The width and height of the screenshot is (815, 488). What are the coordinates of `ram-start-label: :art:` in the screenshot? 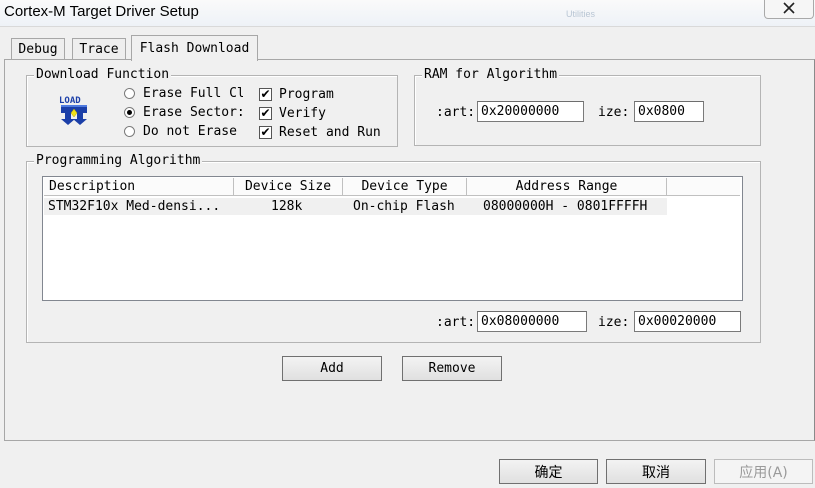 It's located at (456, 112).